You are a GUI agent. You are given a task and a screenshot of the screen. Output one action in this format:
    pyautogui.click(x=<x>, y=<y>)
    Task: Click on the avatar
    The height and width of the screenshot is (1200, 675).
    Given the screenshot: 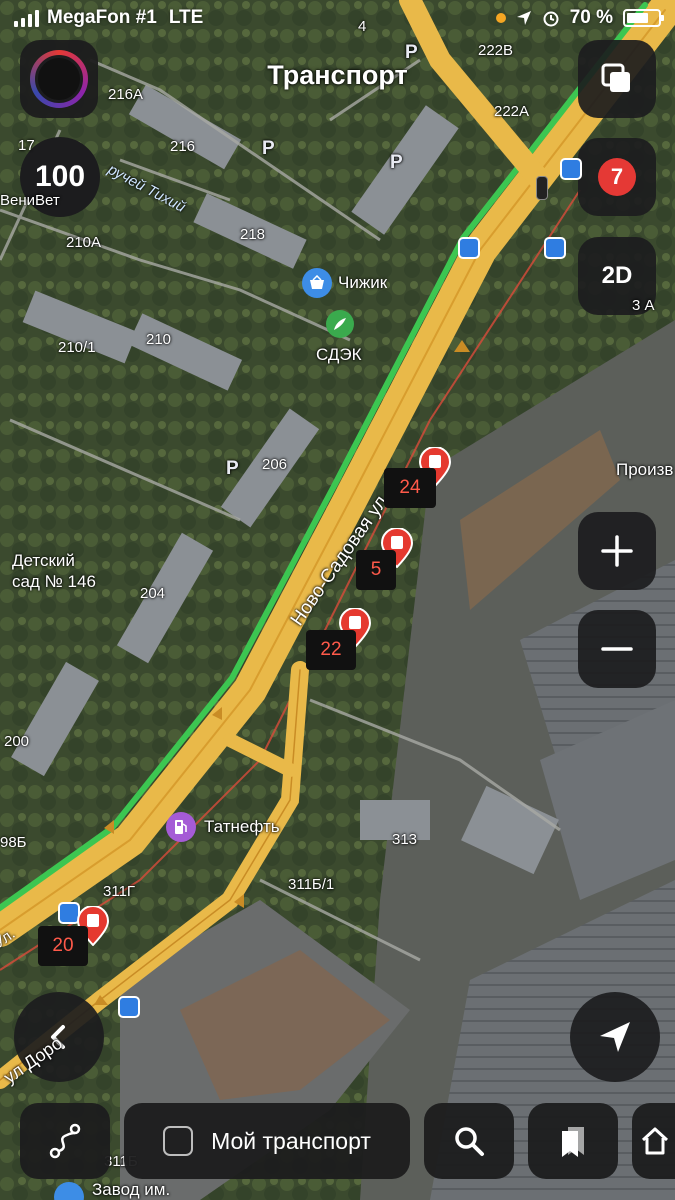 What is the action you would take?
    pyautogui.click(x=59, y=79)
    